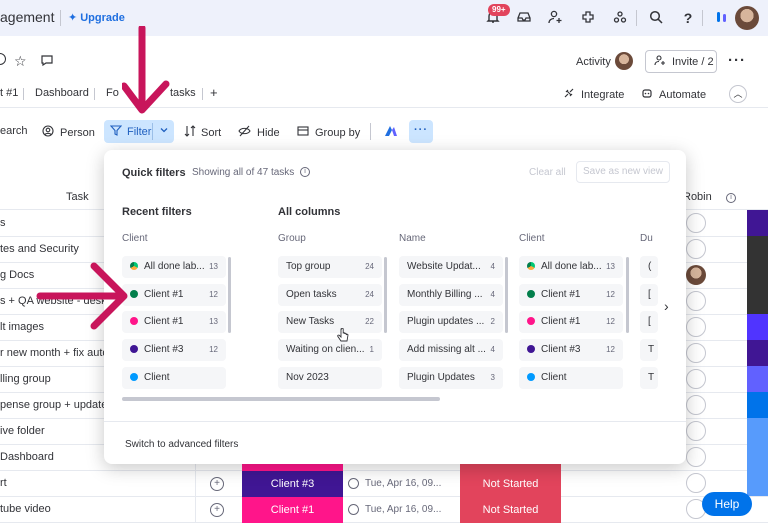 This screenshot has height=523, width=768. What do you see at coordinates (623, 172) in the screenshot?
I see `save-as-new-view-button: Save as new view` at bounding box center [623, 172].